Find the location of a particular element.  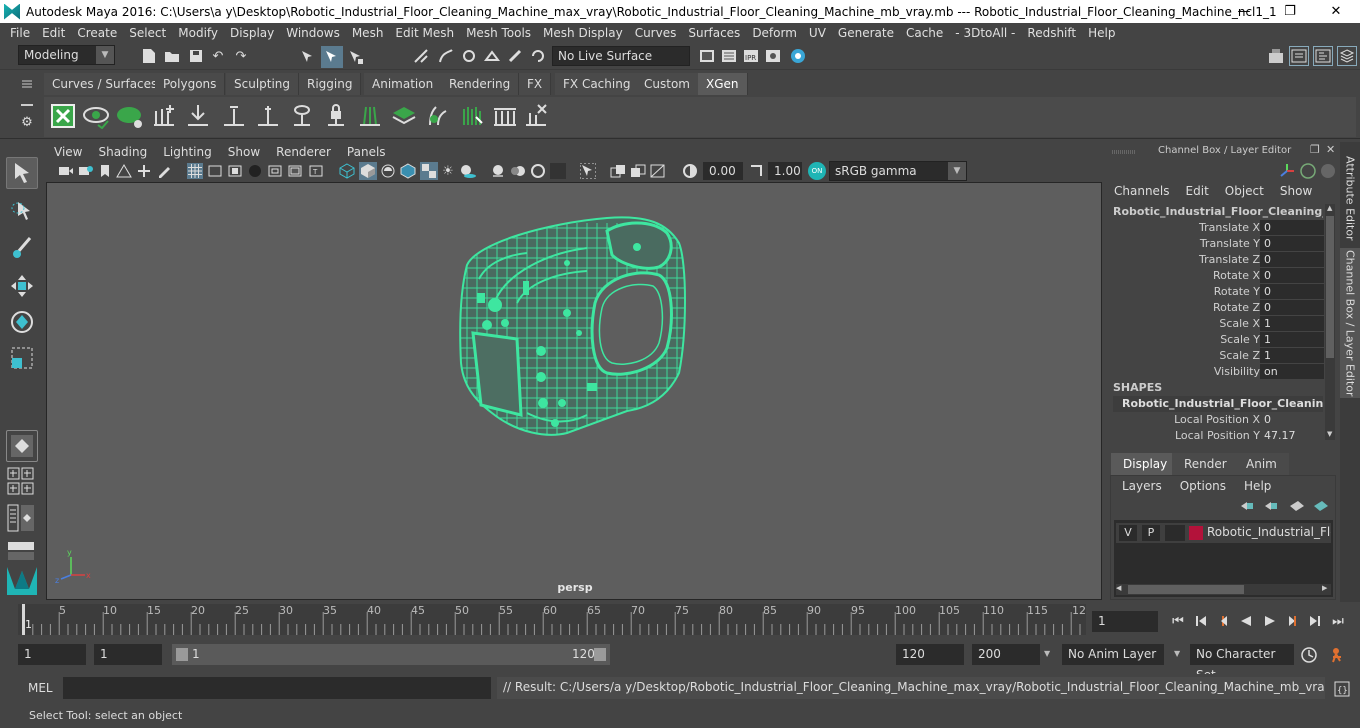

step-forward-key-icon is located at coordinates (1293, 621).